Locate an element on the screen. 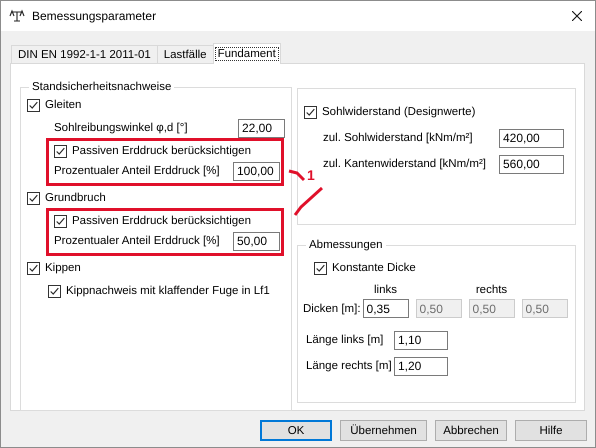 Image resolution: width=596 pixels, height=448 pixels. field-label: Dicken [m]: is located at coordinates (332, 309).